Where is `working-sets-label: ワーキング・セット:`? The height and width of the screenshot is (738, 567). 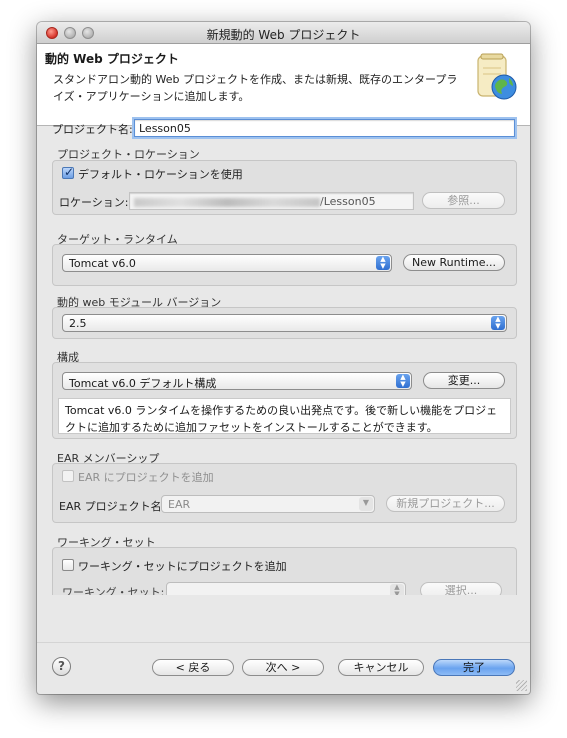
working-sets-label: ワーキング・セット: is located at coordinates (113, 590).